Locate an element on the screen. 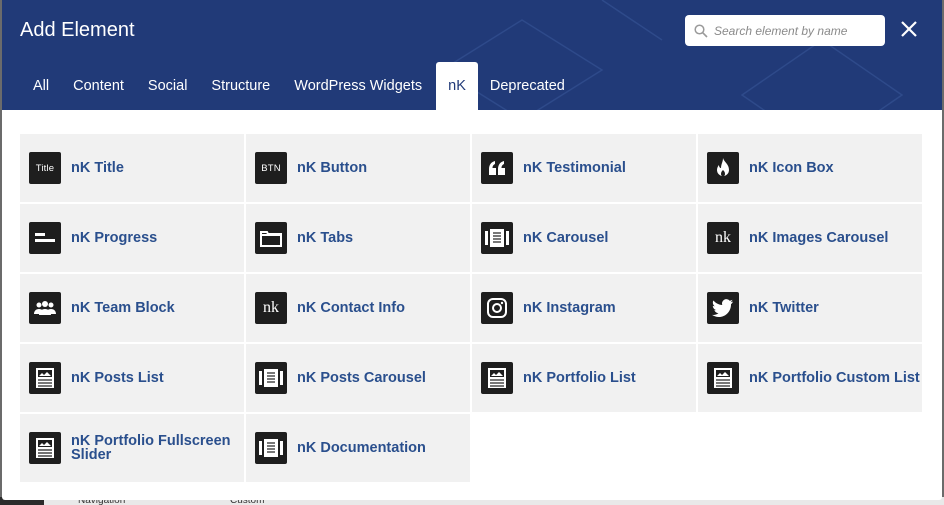 This screenshot has width=944, height=505. element-label: nK Instagram is located at coordinates (569, 308).